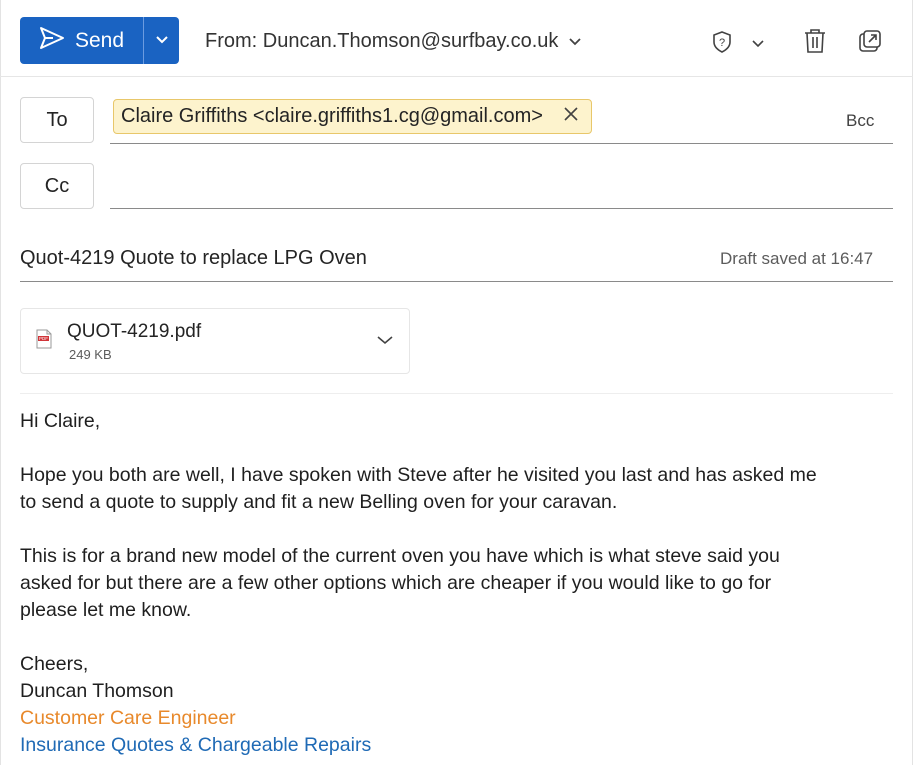  Describe the element at coordinates (97, 691) in the screenshot. I see `signature-name: Duncan Thomson` at that location.